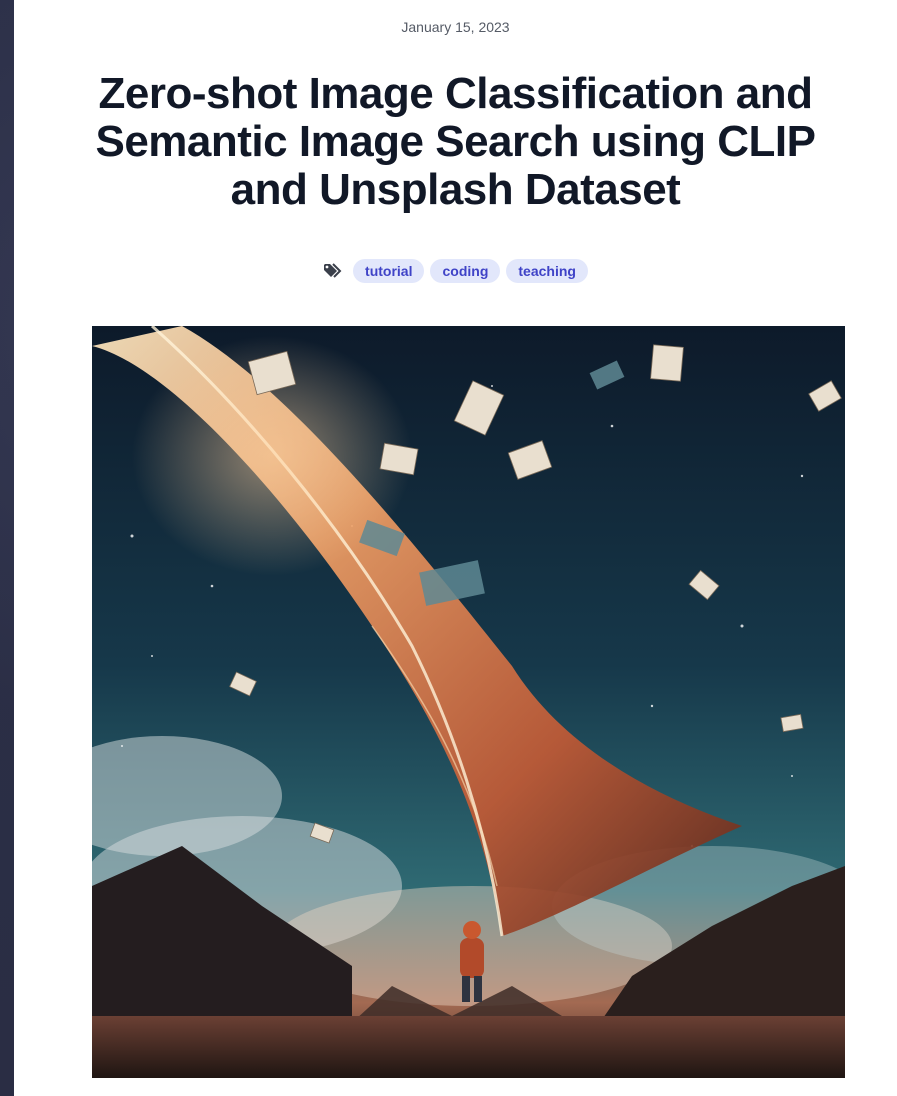 The height and width of the screenshot is (1096, 897). What do you see at coordinates (389, 271) in the screenshot?
I see `tag-tutorial: tutorial` at bounding box center [389, 271].